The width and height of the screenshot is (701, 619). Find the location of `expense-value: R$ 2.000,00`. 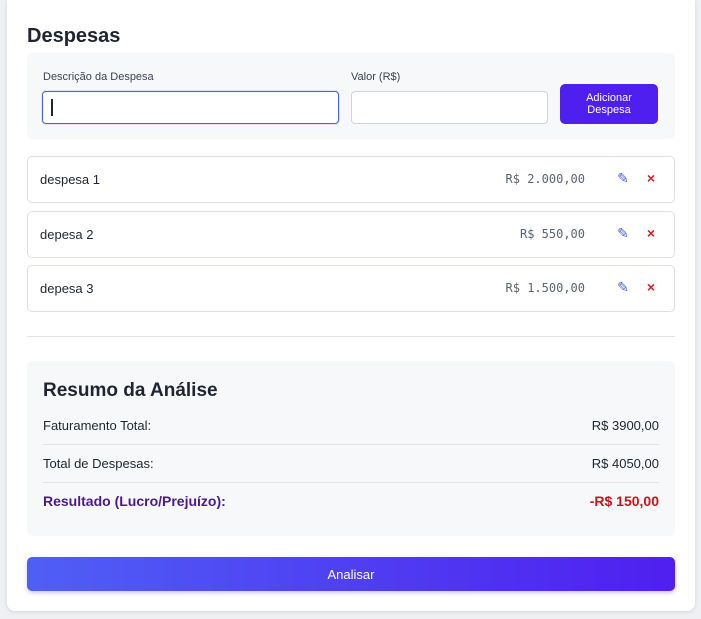

expense-value: R$ 2.000,00 is located at coordinates (545, 179).